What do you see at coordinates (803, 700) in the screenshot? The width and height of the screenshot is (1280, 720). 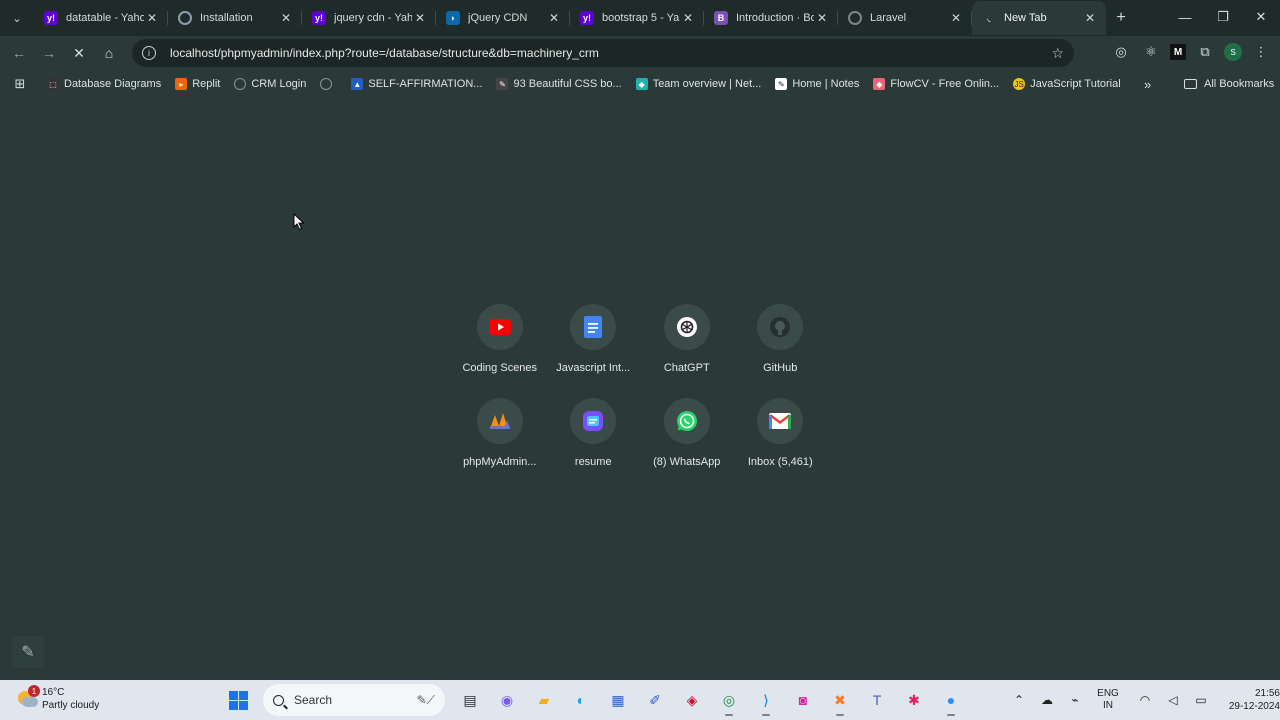 I see `taskbar-instagram-icon: ◙` at bounding box center [803, 700].